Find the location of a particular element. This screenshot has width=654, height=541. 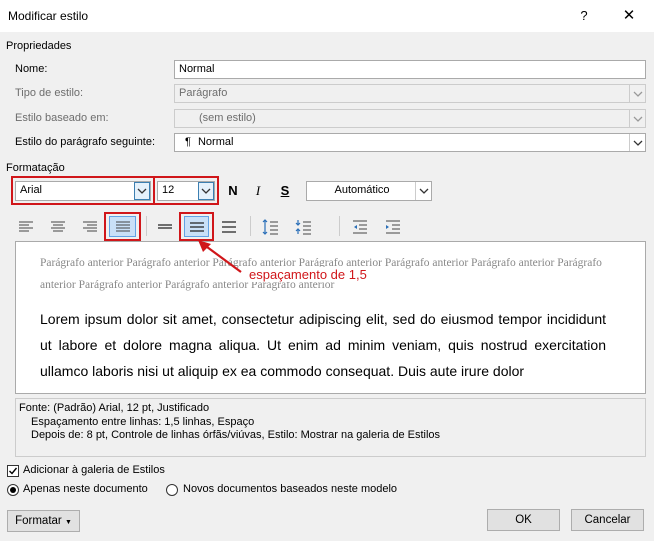

font-color-value: Automático is located at coordinates (362, 190).